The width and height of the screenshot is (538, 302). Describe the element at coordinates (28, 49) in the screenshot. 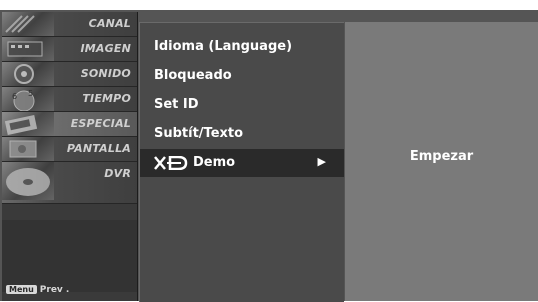

I see `film-icon` at that location.